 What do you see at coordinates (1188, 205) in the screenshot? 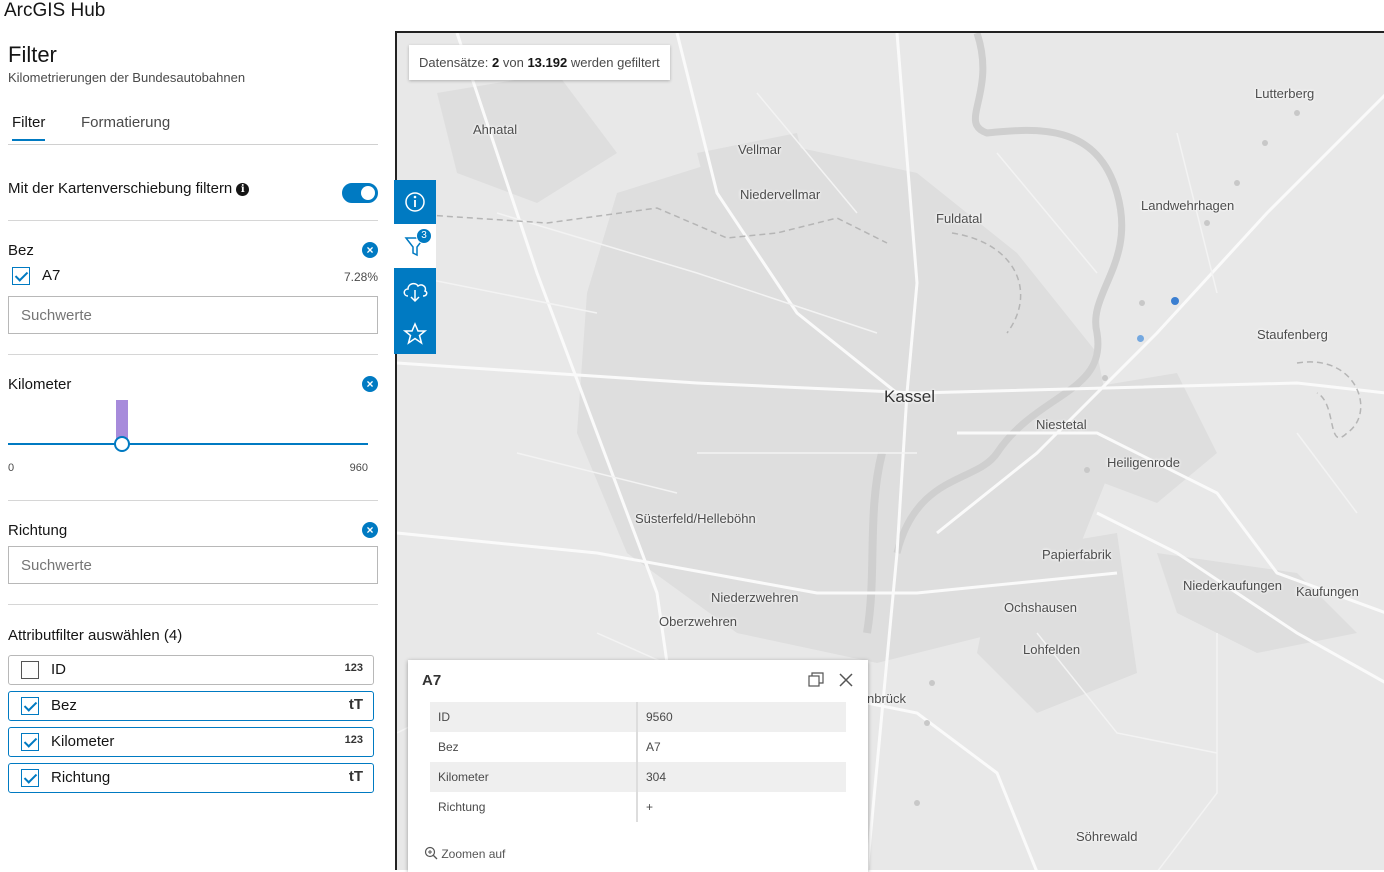
I see `place-landwehrhagen: Landwehrhagen` at bounding box center [1188, 205].